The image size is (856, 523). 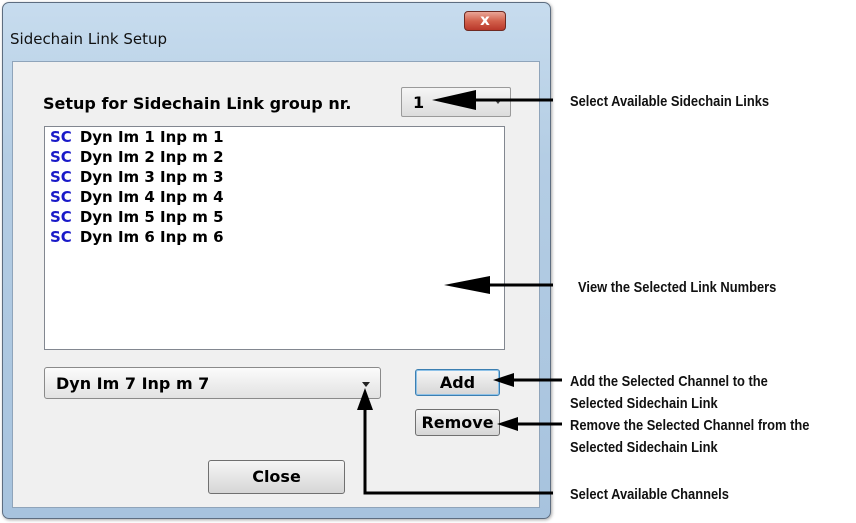 What do you see at coordinates (507, 424) in the screenshot?
I see `arrowhead-remove` at bounding box center [507, 424].